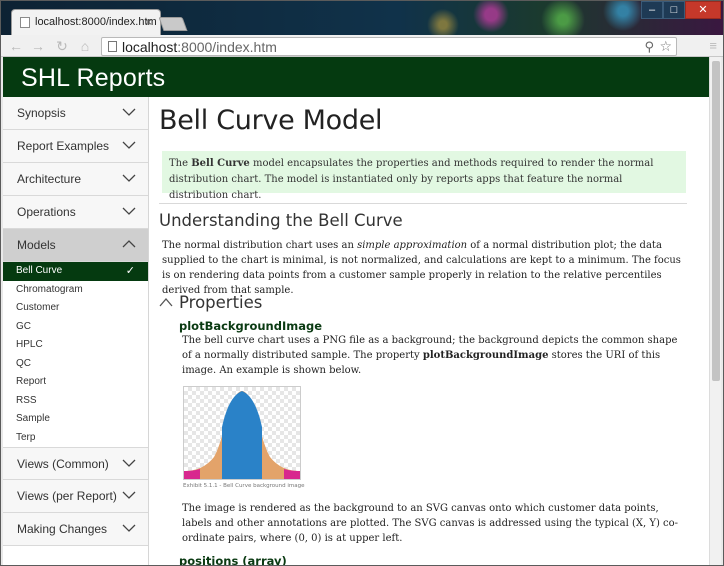 The image size is (724, 566). What do you see at coordinates (16, 46) in the screenshot?
I see `back-arrow-icon: ←` at bounding box center [16, 46].